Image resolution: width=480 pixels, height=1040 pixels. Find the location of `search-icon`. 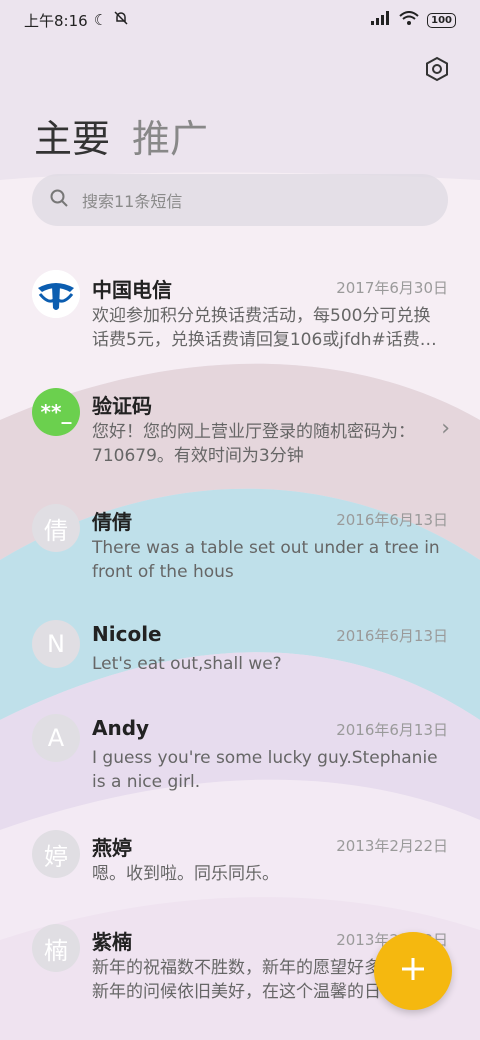

search-icon is located at coordinates (59, 200).